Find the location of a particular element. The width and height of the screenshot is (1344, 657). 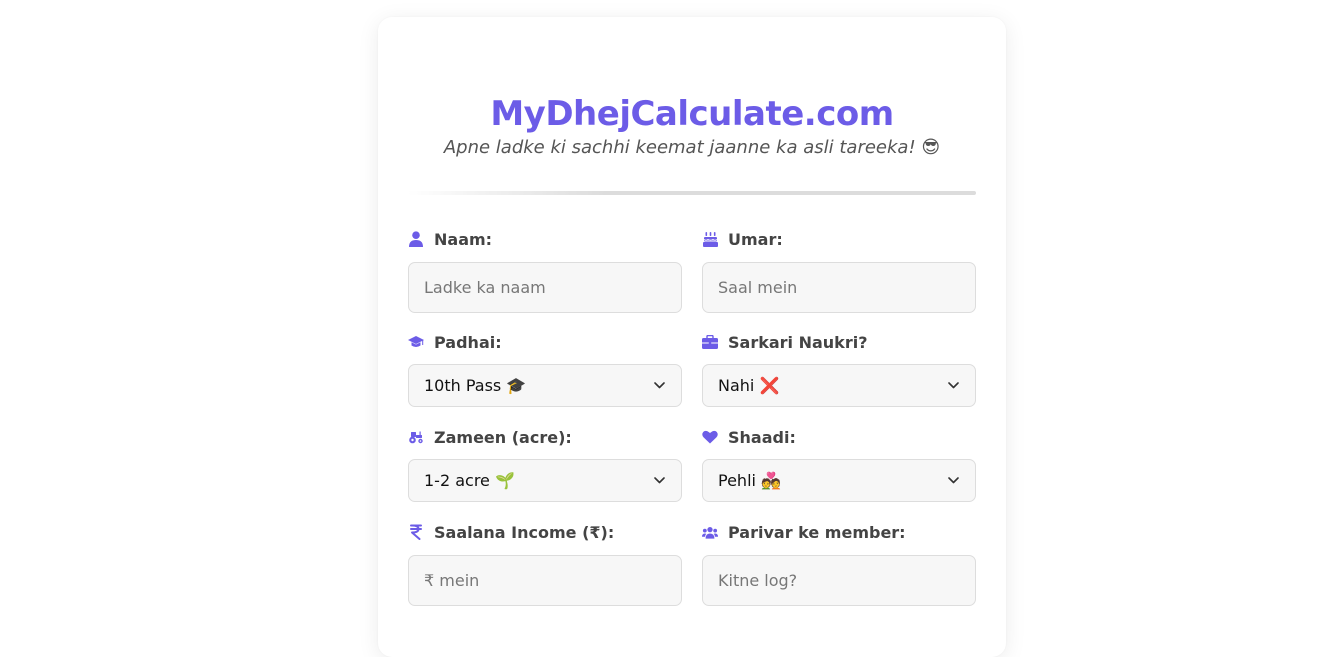

income-input is located at coordinates (545, 580).